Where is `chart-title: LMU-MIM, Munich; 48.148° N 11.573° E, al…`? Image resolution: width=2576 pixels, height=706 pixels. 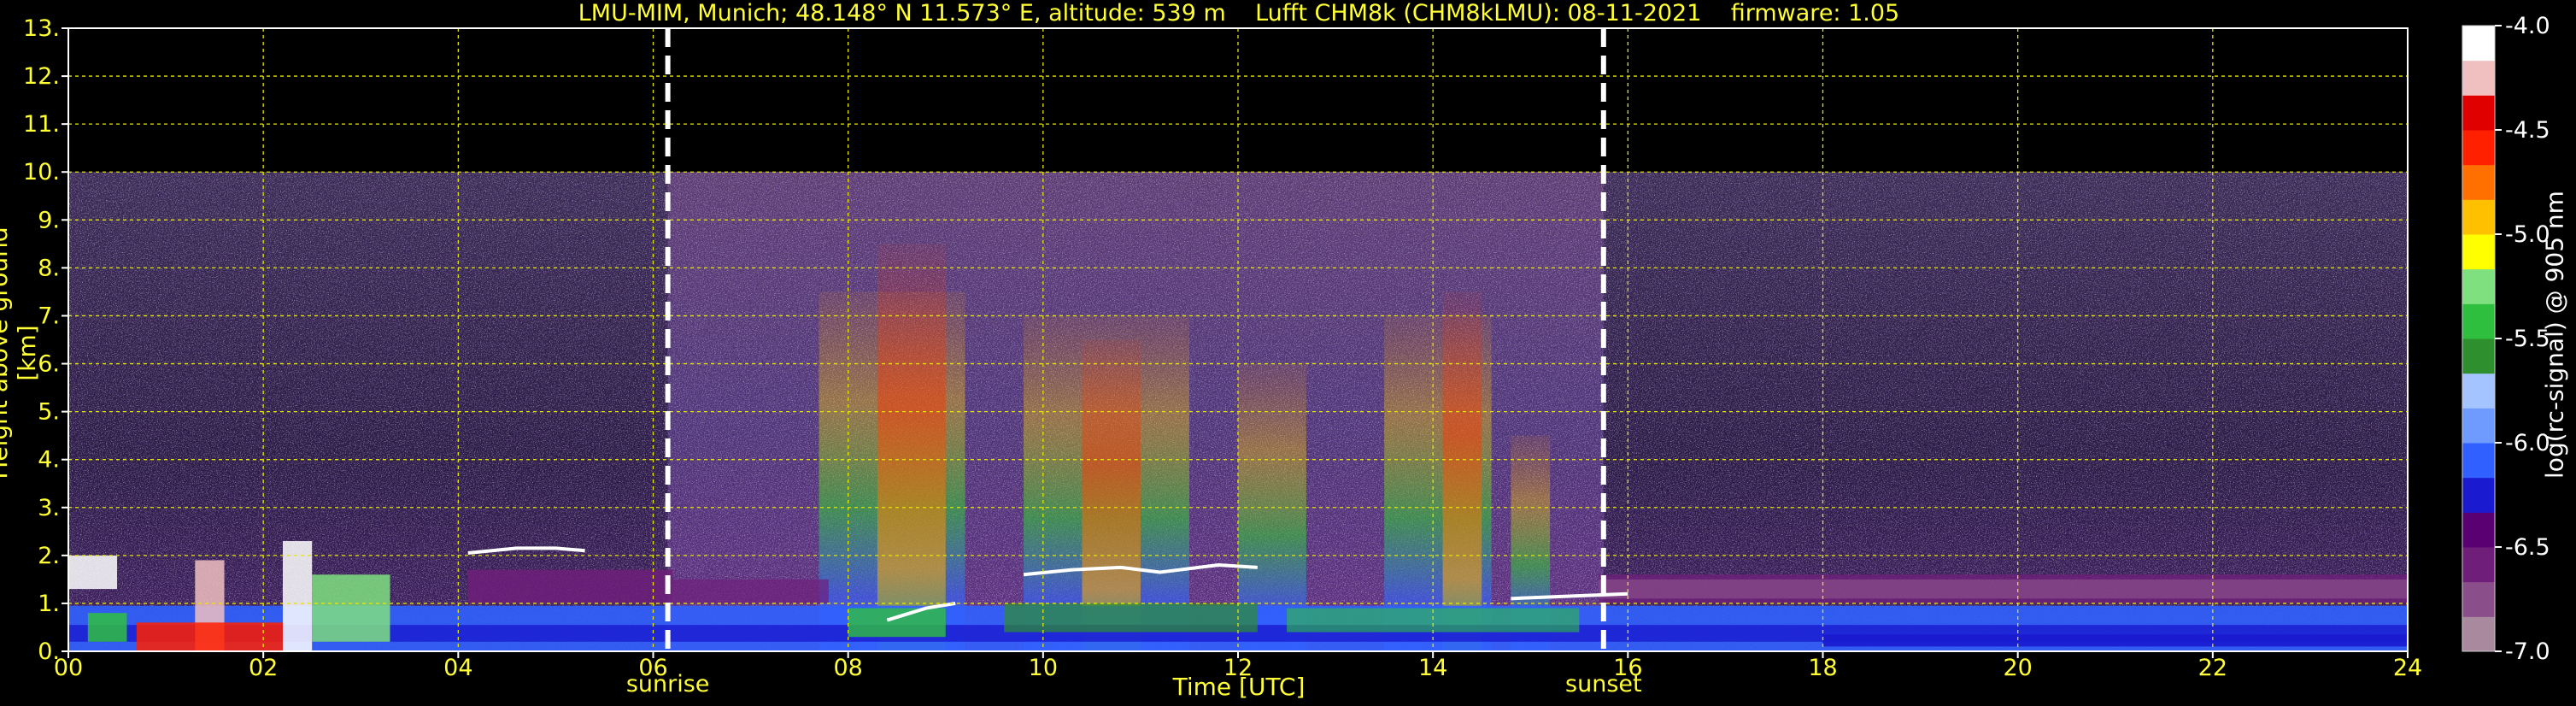
chart-title: LMU-MIM, Munich; 48.148° N 11.573° E, al… is located at coordinates (1239, 13).